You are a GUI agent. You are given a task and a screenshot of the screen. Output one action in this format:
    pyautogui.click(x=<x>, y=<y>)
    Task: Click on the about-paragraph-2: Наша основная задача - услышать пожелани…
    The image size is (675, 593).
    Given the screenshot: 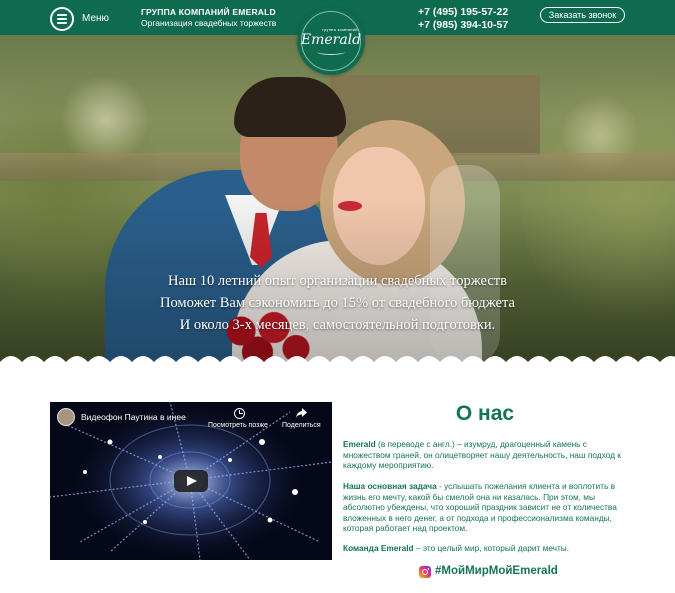 What is the action you would take?
    pyautogui.click(x=488, y=507)
    